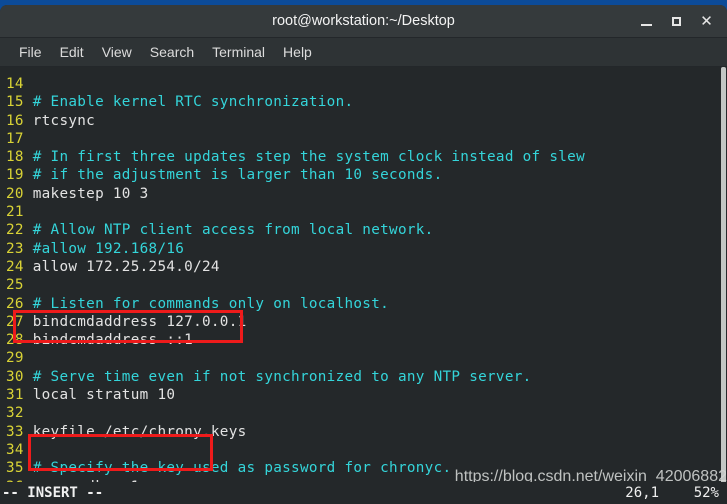  Describe the element at coordinates (706, 493) in the screenshot. I see `vim-scroll-percent: 52%` at that location.